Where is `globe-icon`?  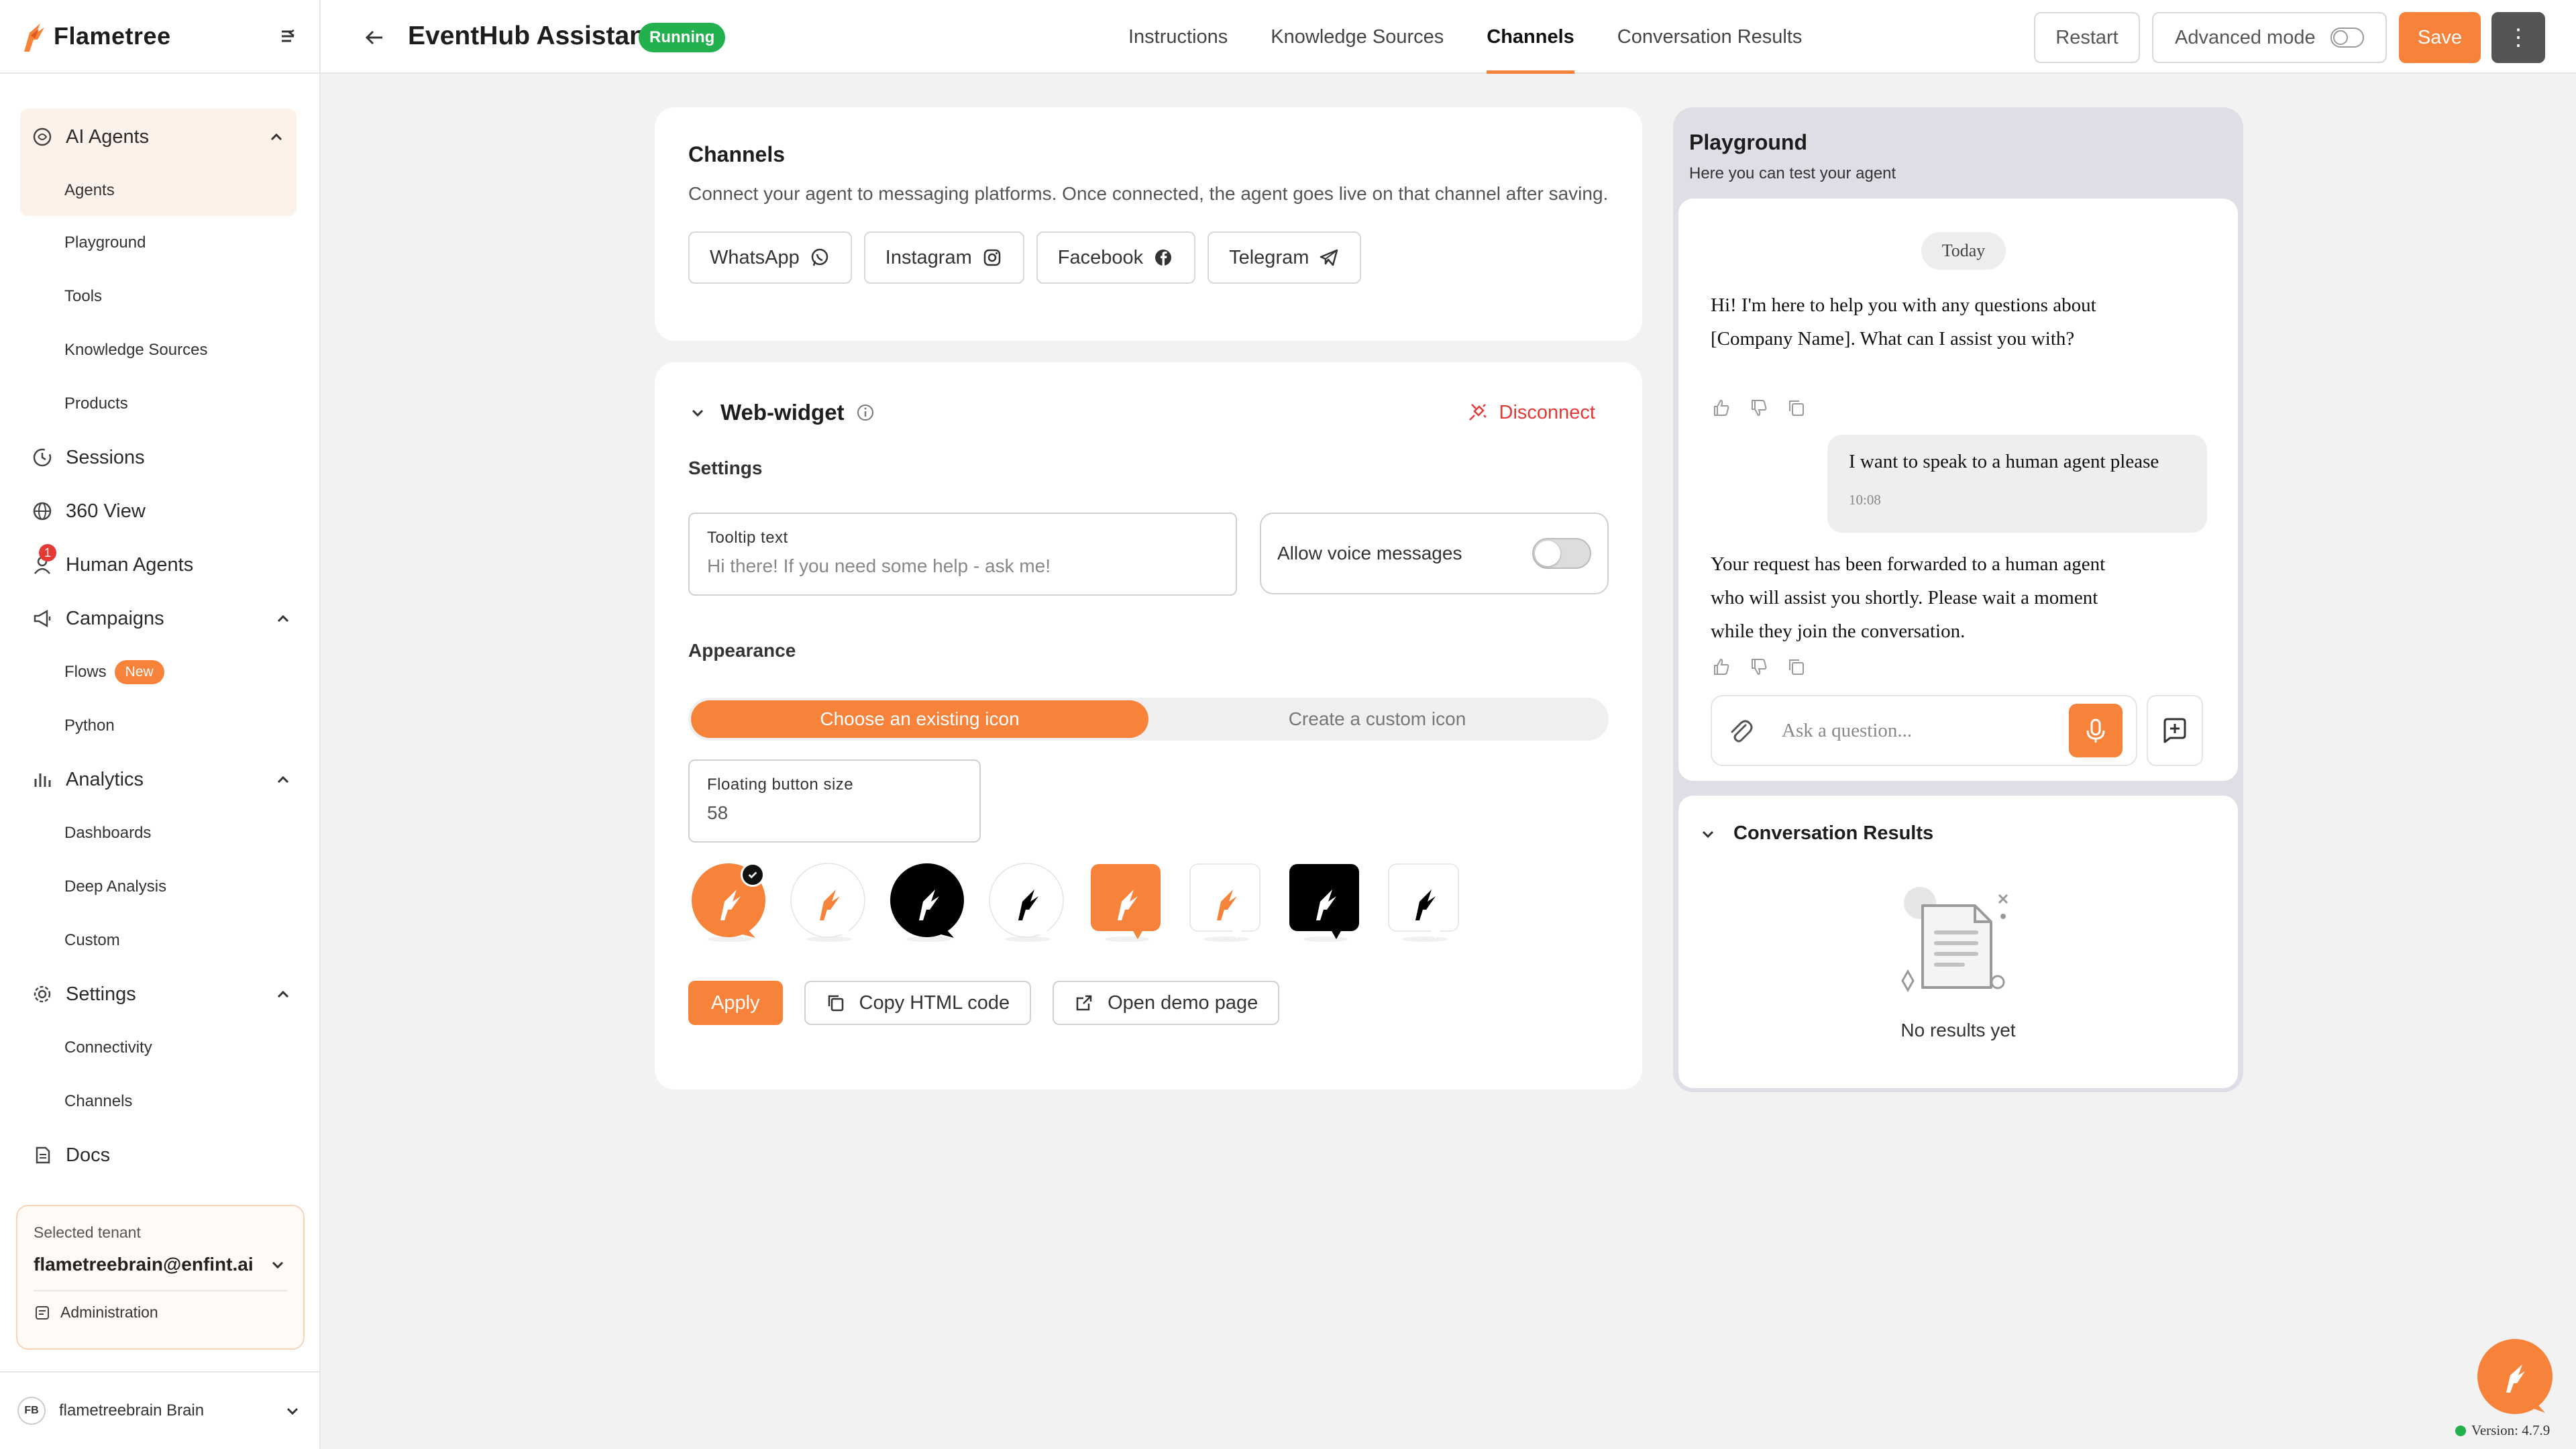 globe-icon is located at coordinates (42, 511).